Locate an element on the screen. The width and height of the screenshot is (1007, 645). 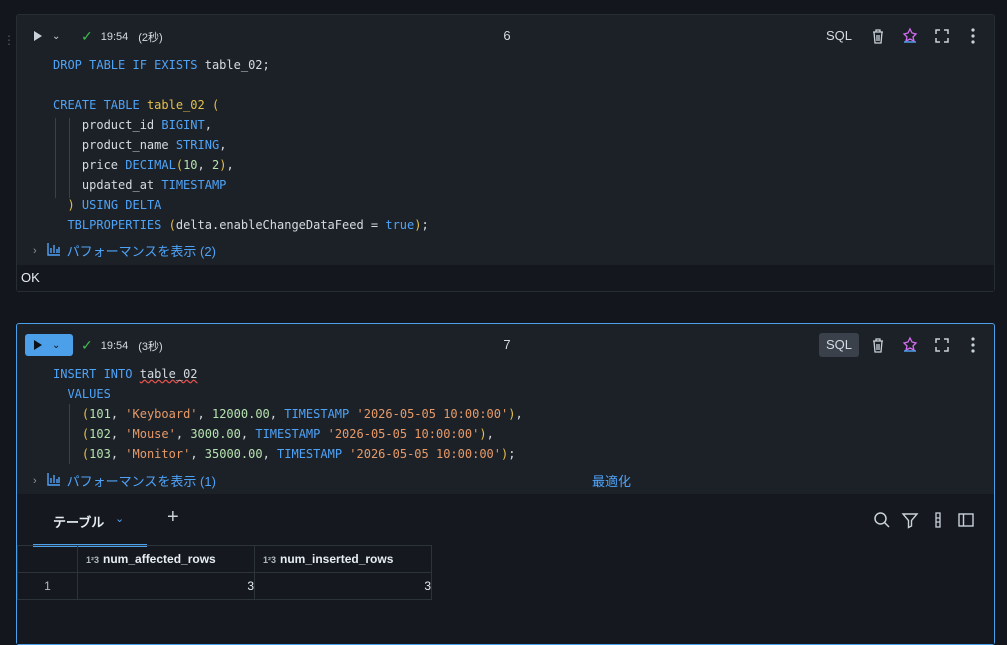
performance-label: パフォーマンスを表示 (2) is located at coordinates (141, 251).